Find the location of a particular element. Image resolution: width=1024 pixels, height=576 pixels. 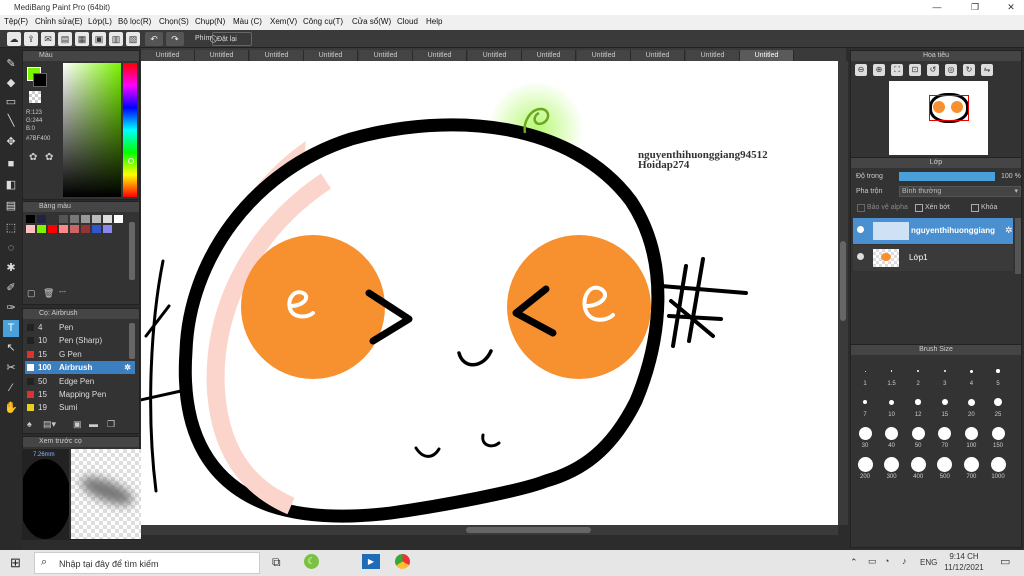

menu-tools: Công cụ(T) is located at coordinates (323, 21).